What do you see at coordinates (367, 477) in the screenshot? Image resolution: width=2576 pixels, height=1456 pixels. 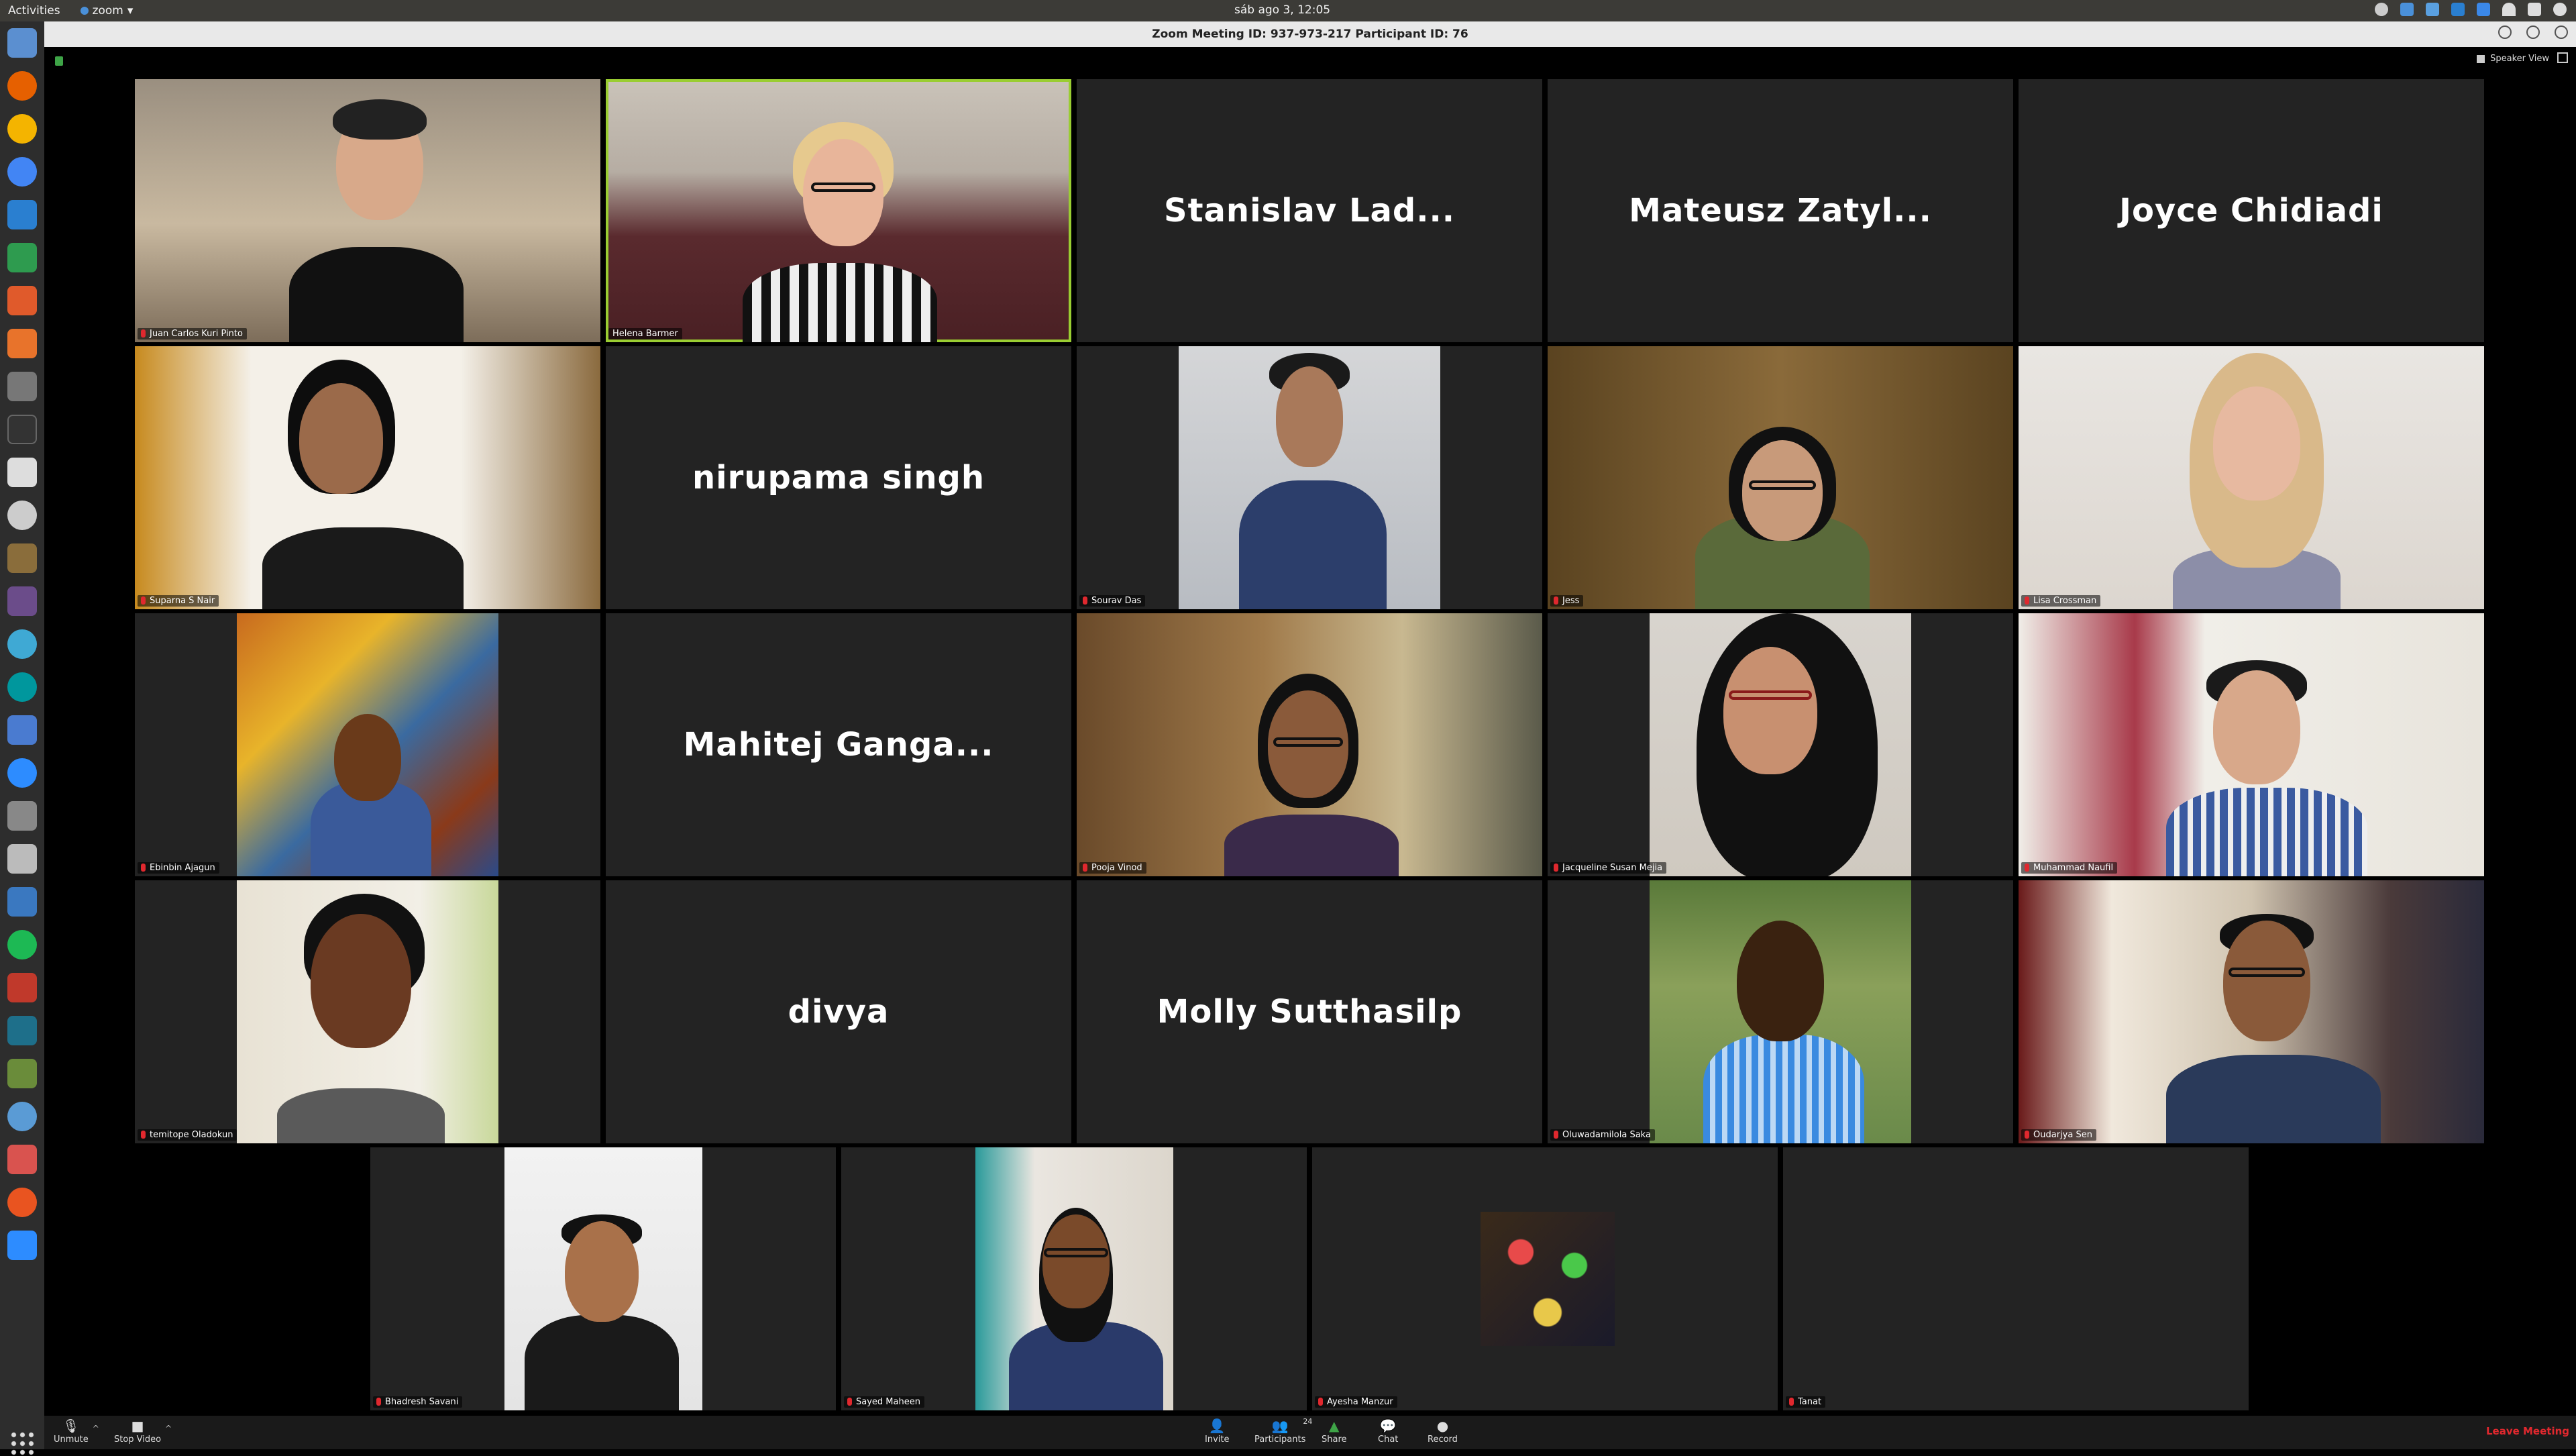 I see `participant-tile: Suparna S Nair` at bounding box center [367, 477].